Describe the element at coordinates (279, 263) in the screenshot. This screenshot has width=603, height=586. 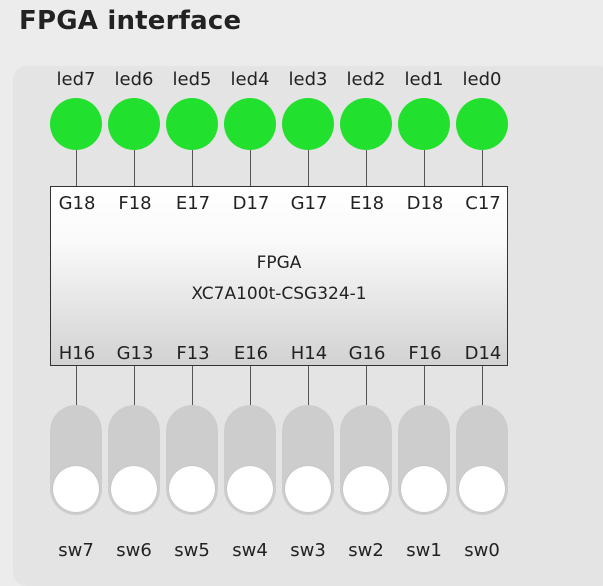
I see `fpga-name: FPGA` at that location.